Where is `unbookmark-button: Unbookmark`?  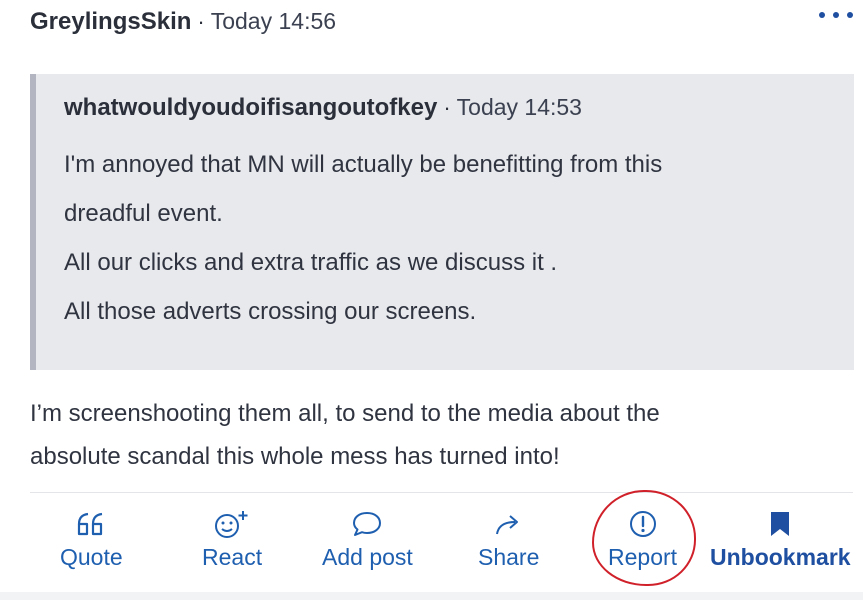
unbookmark-button: Unbookmark is located at coordinates (780, 546).